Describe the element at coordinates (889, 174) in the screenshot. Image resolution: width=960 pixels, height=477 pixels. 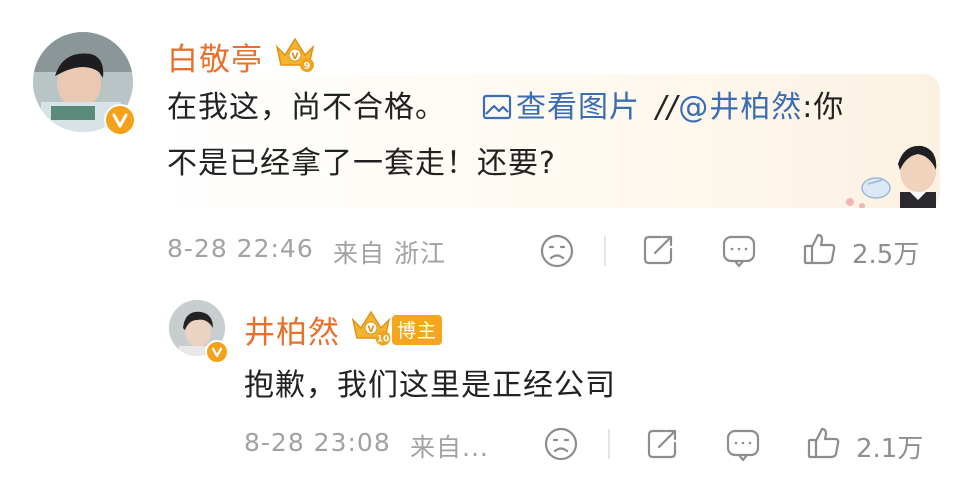
I see `bubble-decoration-sticker` at that location.